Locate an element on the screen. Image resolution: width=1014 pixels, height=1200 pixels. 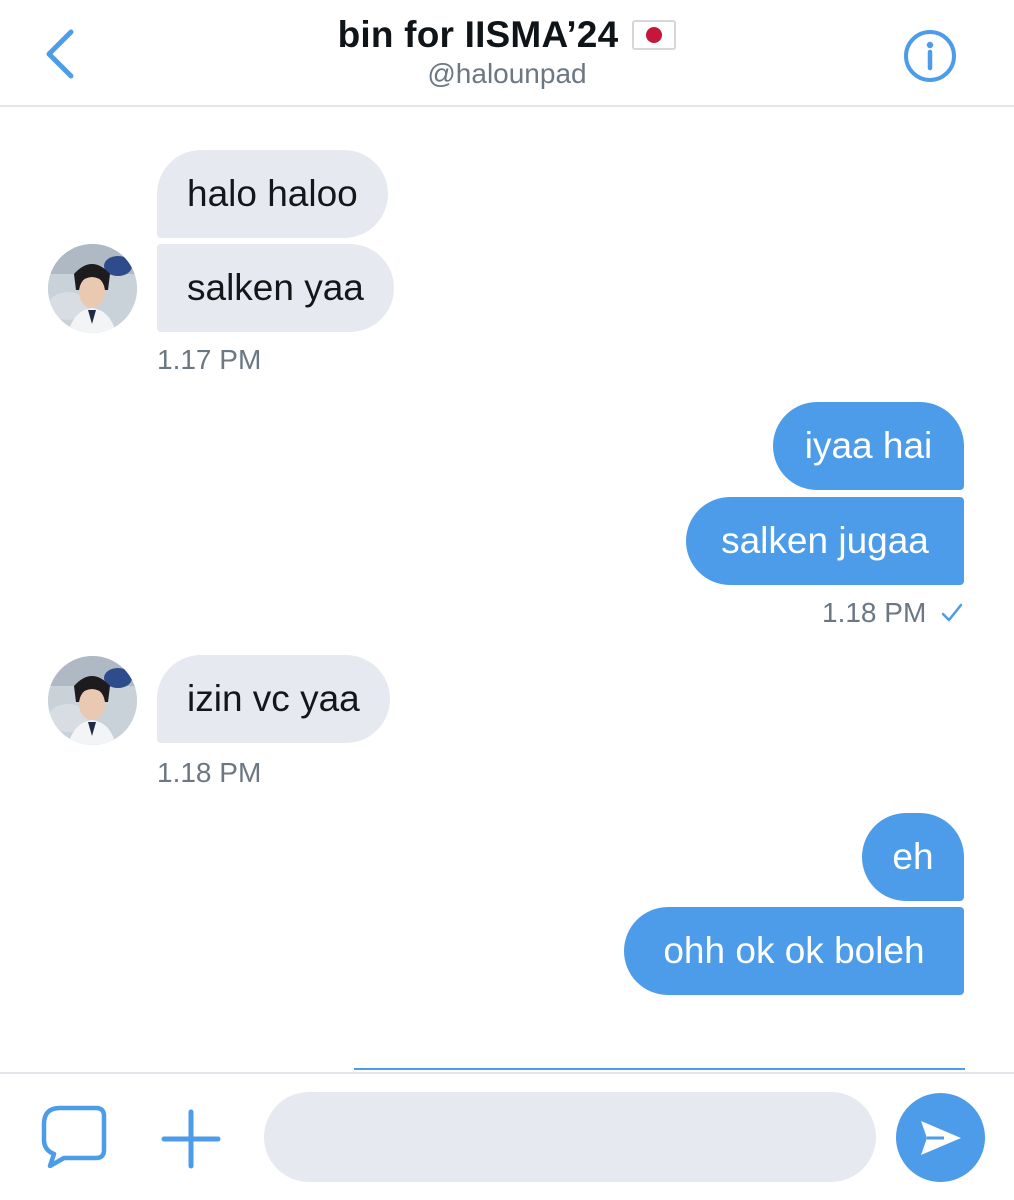
chevron-left-icon is located at coordinates (60, 54).